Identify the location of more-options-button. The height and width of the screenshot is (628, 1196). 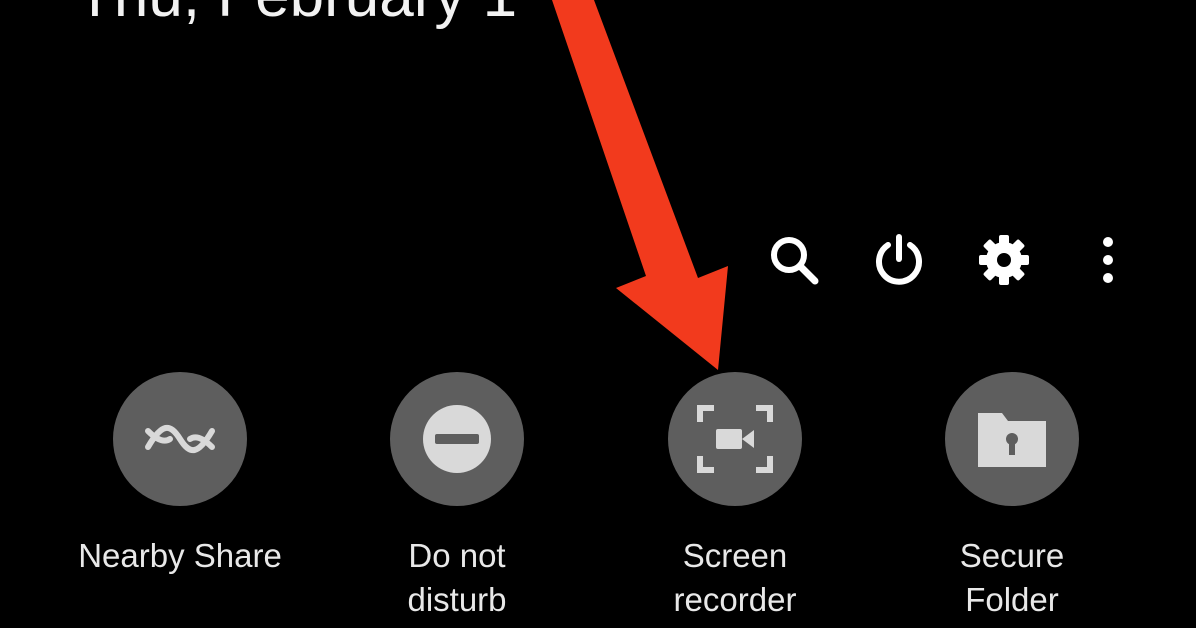
(1108, 260).